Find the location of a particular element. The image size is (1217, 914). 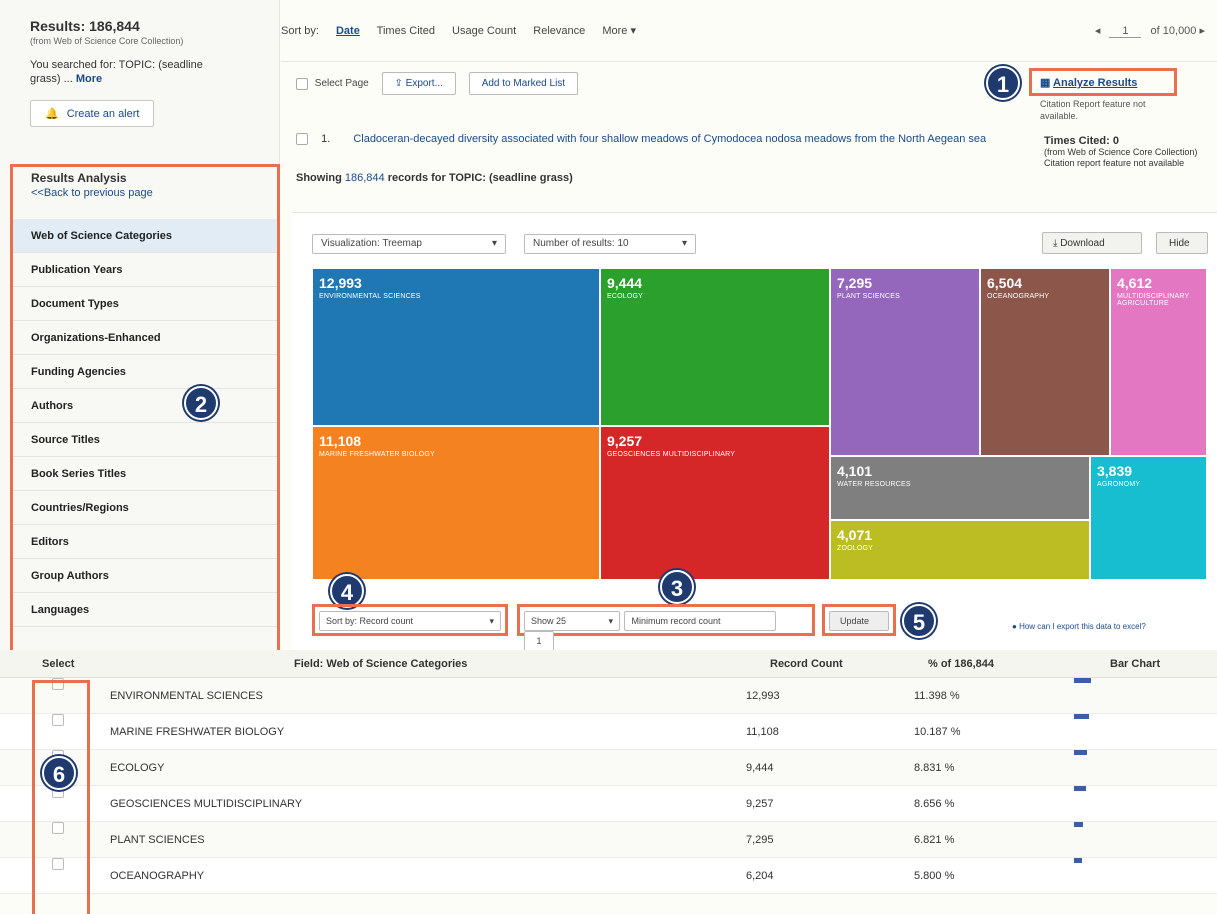

hide-button: Hide is located at coordinates (1182, 243).